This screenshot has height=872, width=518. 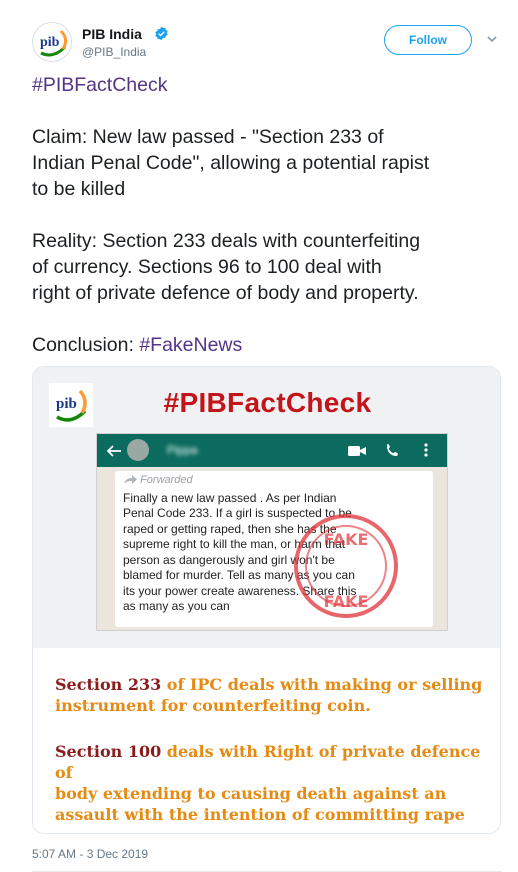 I want to click on contact-name: Pippa, so click(x=182, y=450).